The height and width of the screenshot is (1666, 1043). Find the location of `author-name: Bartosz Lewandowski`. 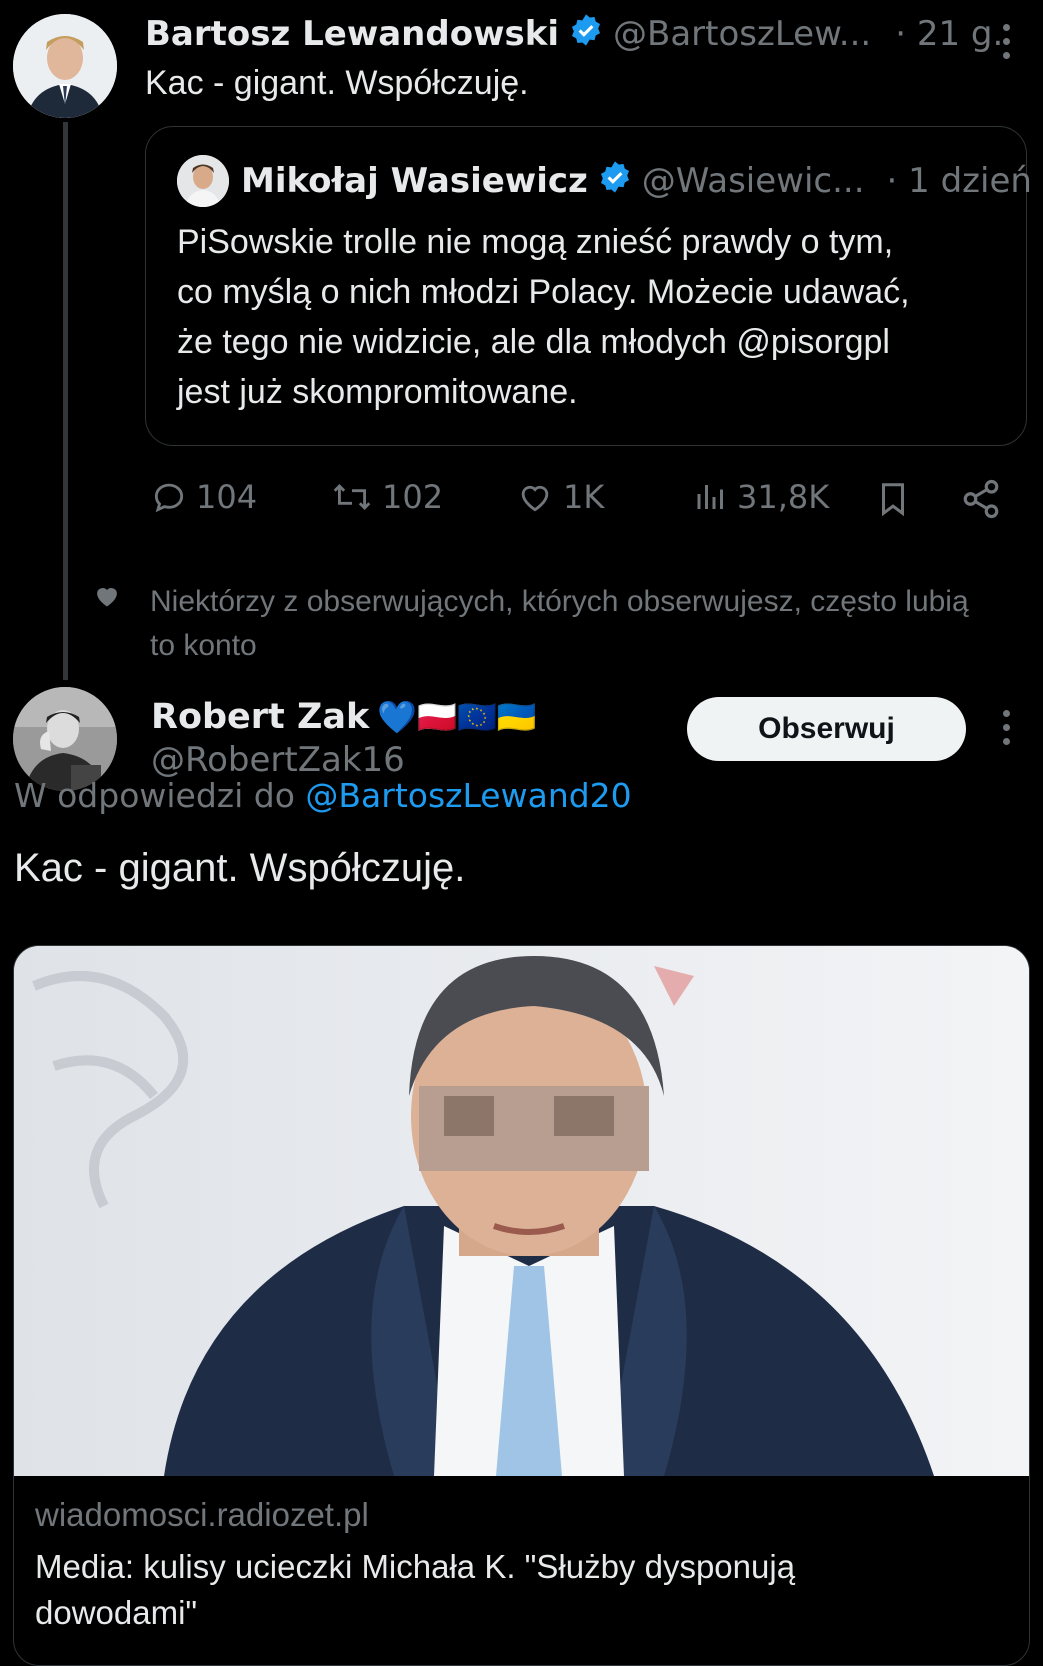

author-name: Bartosz Lewandowski is located at coordinates (352, 34).